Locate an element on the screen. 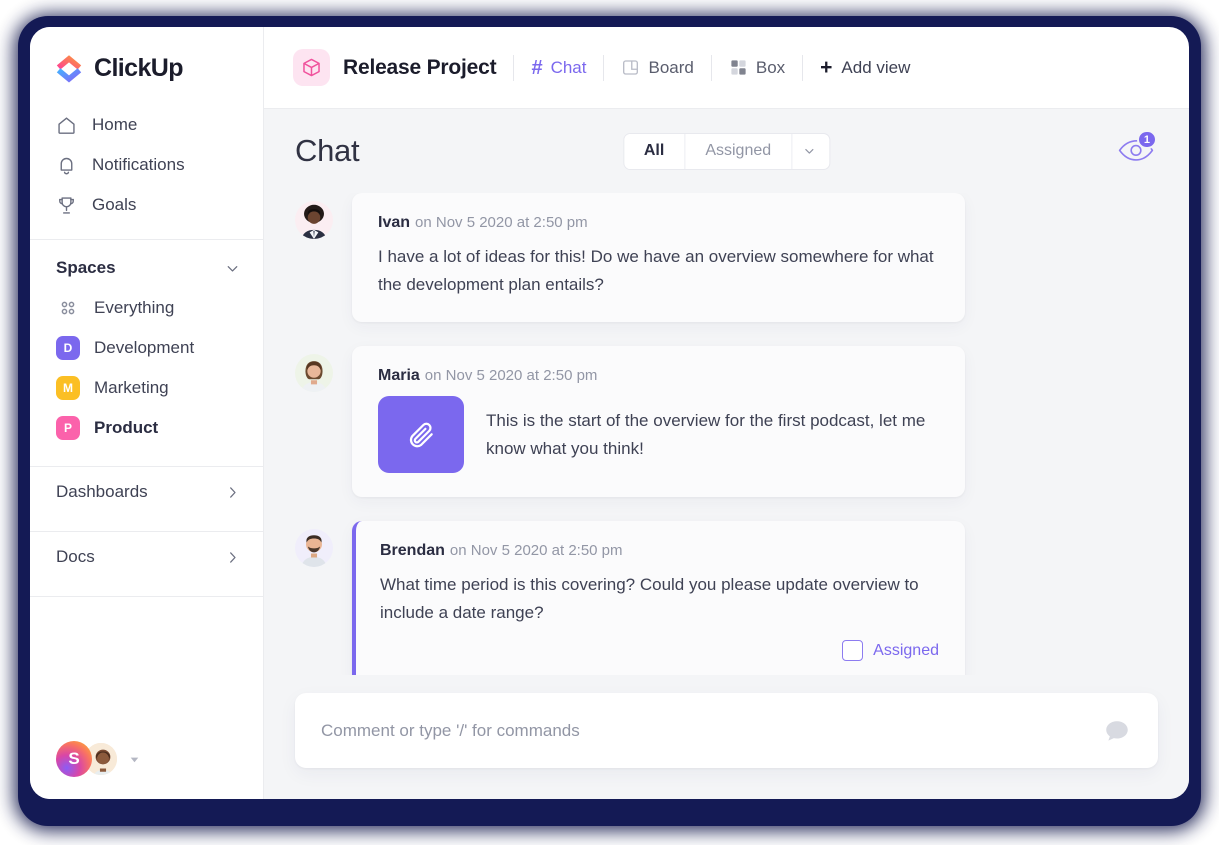 This screenshot has height=845, width=1219. chat-panel-header: Chat All Assigned 1 is located at coordinates (726, 151).